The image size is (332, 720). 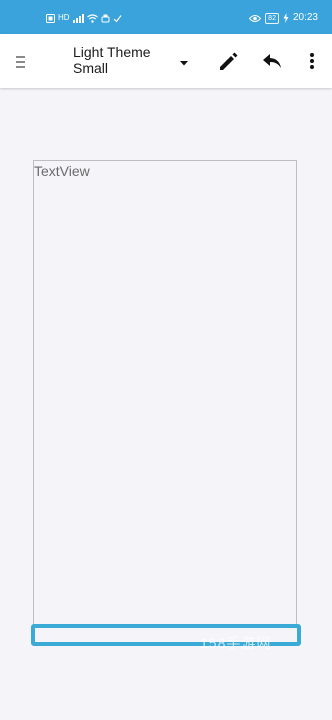 I want to click on battery-indicator: 82, so click(x=272, y=18).